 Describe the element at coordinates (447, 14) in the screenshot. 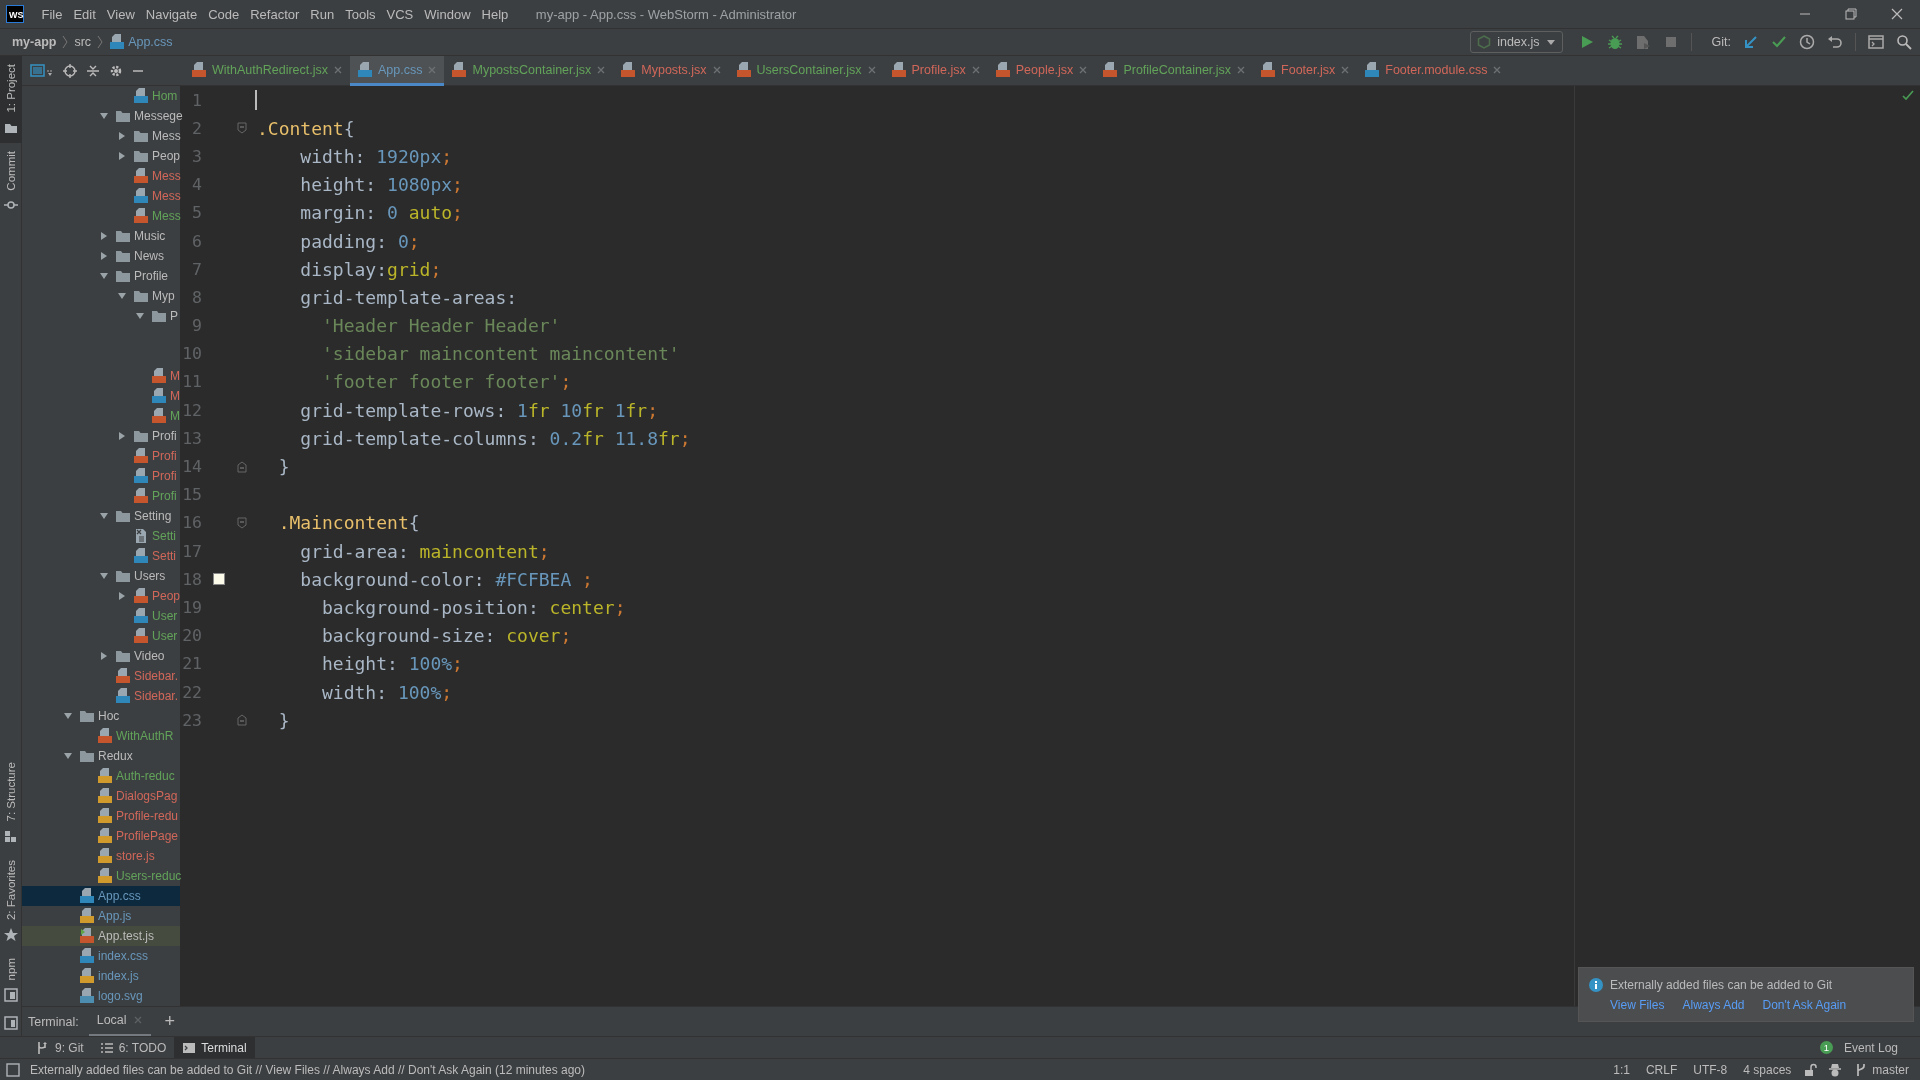

I see `menu-item: Window` at that location.